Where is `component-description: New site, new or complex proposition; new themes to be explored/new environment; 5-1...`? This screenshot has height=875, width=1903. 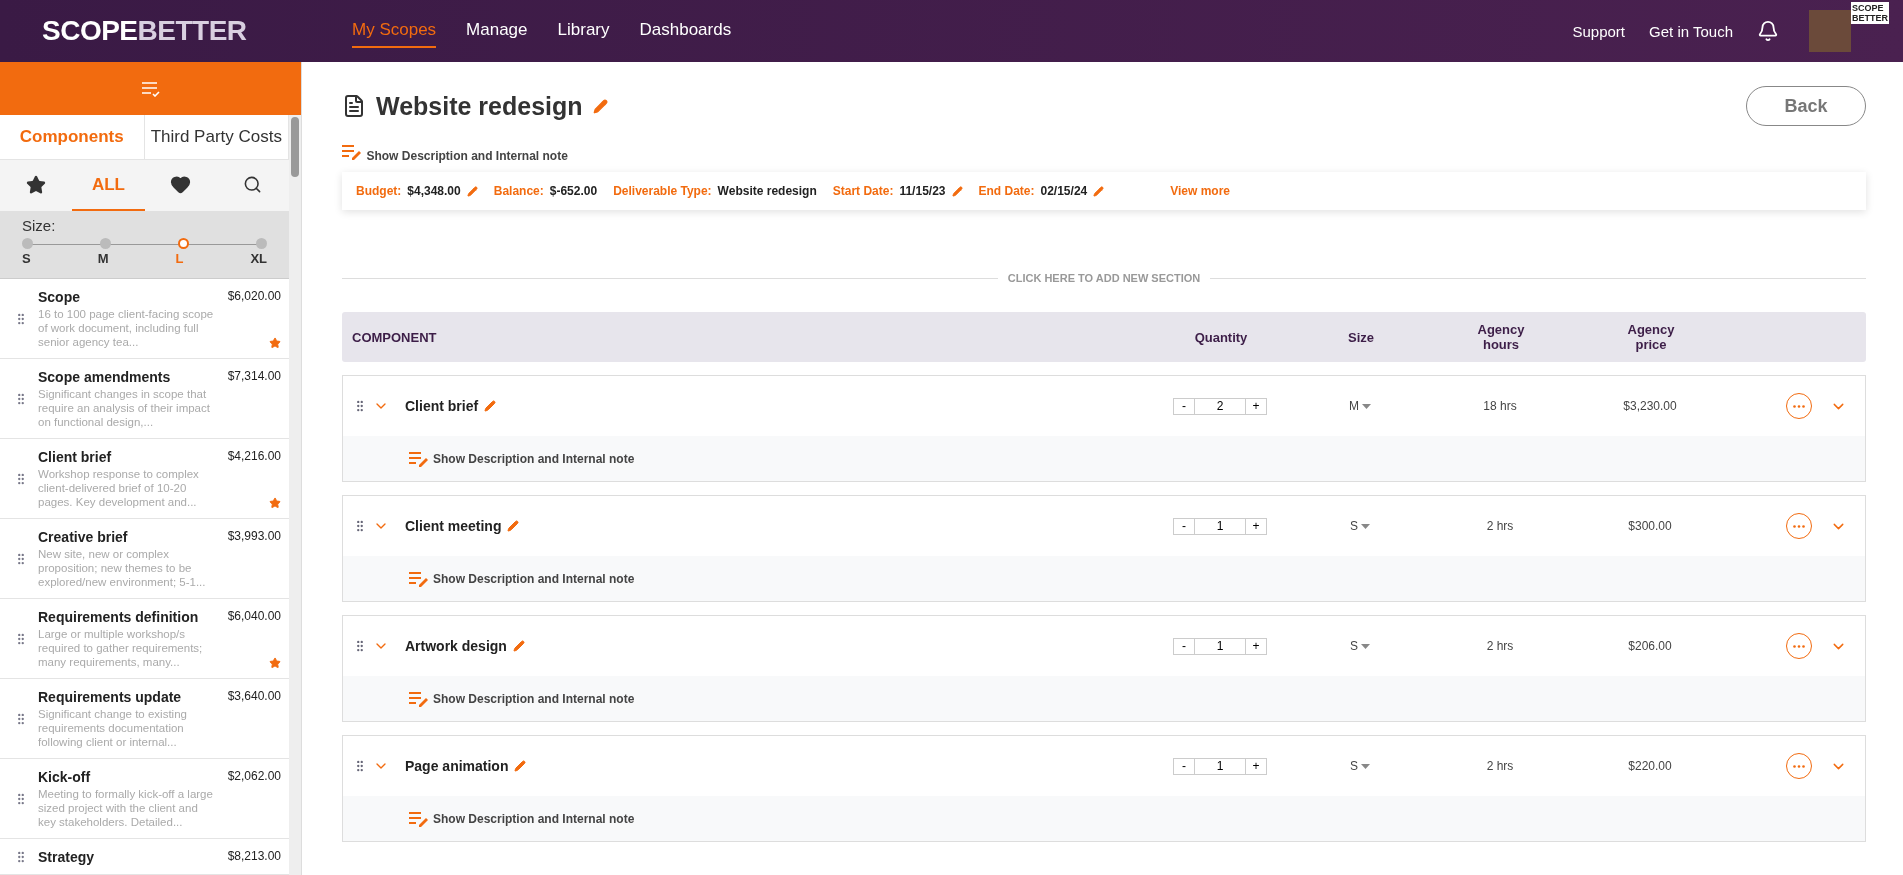 component-description: New site, new or complex proposition; new themes to be explored/new environment; 5-1... is located at coordinates (122, 568).